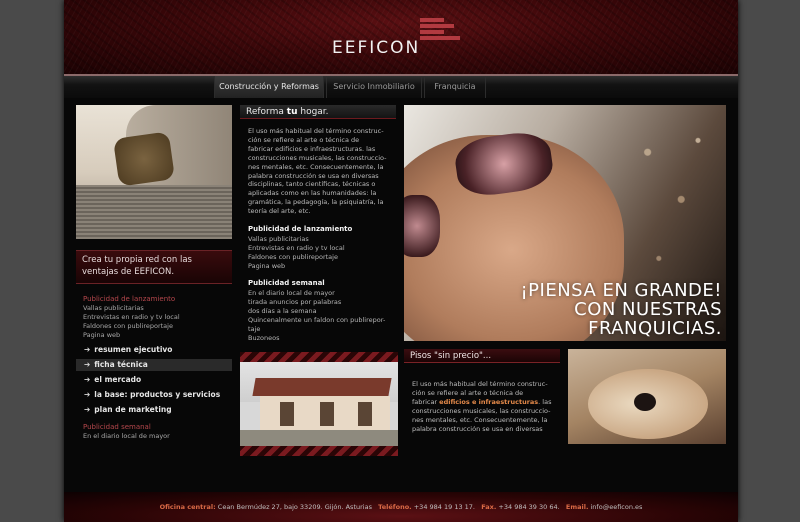 This screenshot has width=800, height=522. I want to click on title-part: hogar., so click(314, 112).